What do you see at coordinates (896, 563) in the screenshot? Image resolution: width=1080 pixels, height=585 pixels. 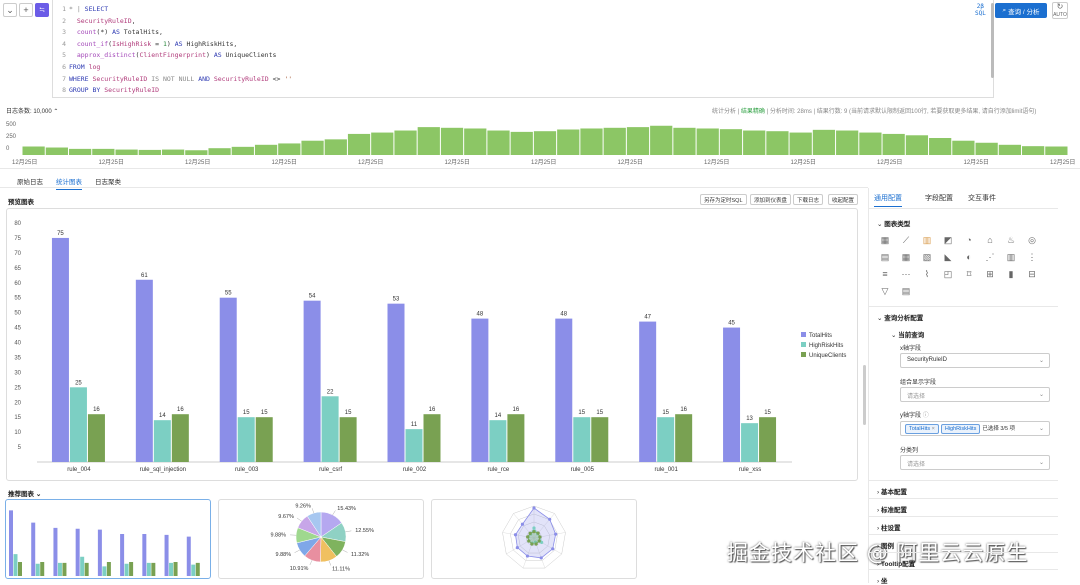 I see `config-section: › Tooltip配置` at bounding box center [896, 563].